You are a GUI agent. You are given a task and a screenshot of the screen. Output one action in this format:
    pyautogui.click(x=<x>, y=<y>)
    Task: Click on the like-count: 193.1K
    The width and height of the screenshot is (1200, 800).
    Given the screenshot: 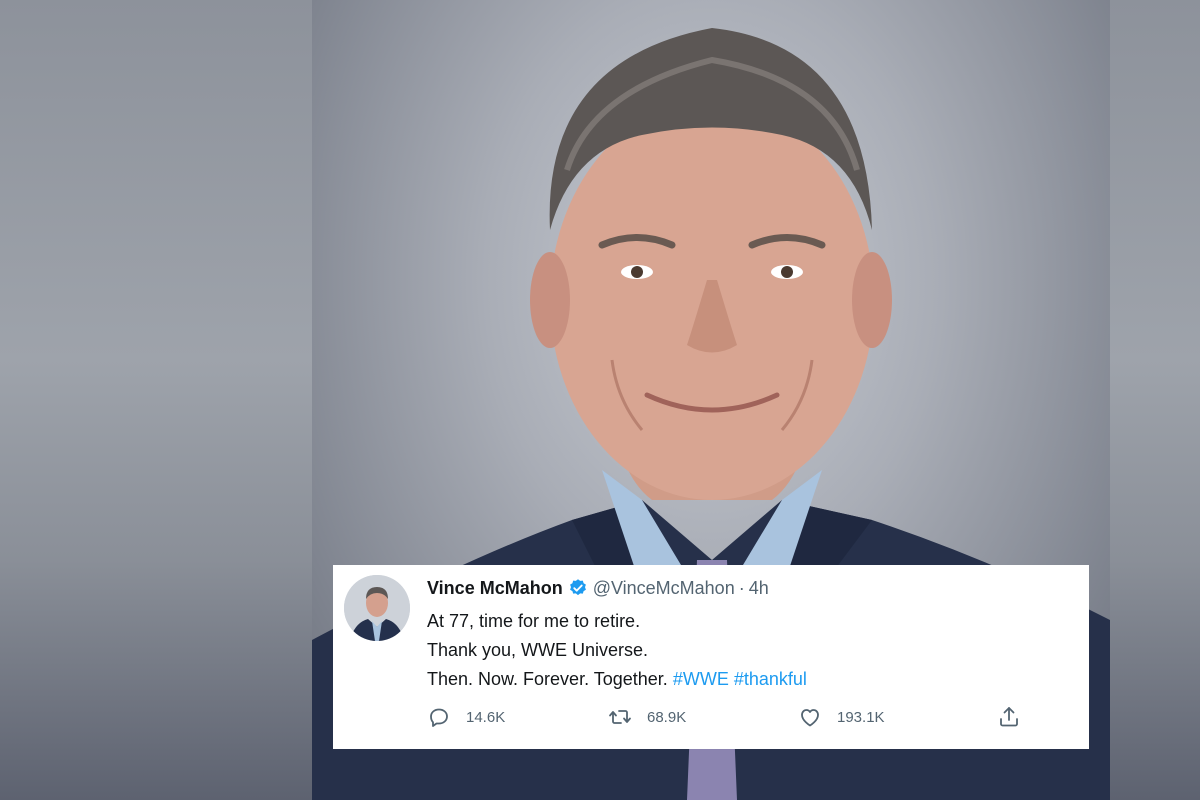 What is the action you would take?
    pyautogui.click(x=861, y=717)
    